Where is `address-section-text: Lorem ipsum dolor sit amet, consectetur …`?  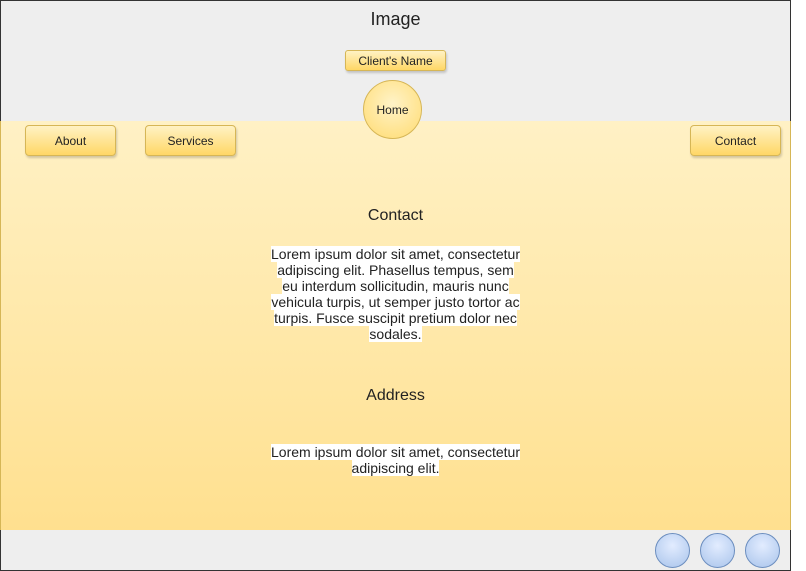
address-section-text: Lorem ipsum dolor sit amet, consectetur … is located at coordinates (395, 460).